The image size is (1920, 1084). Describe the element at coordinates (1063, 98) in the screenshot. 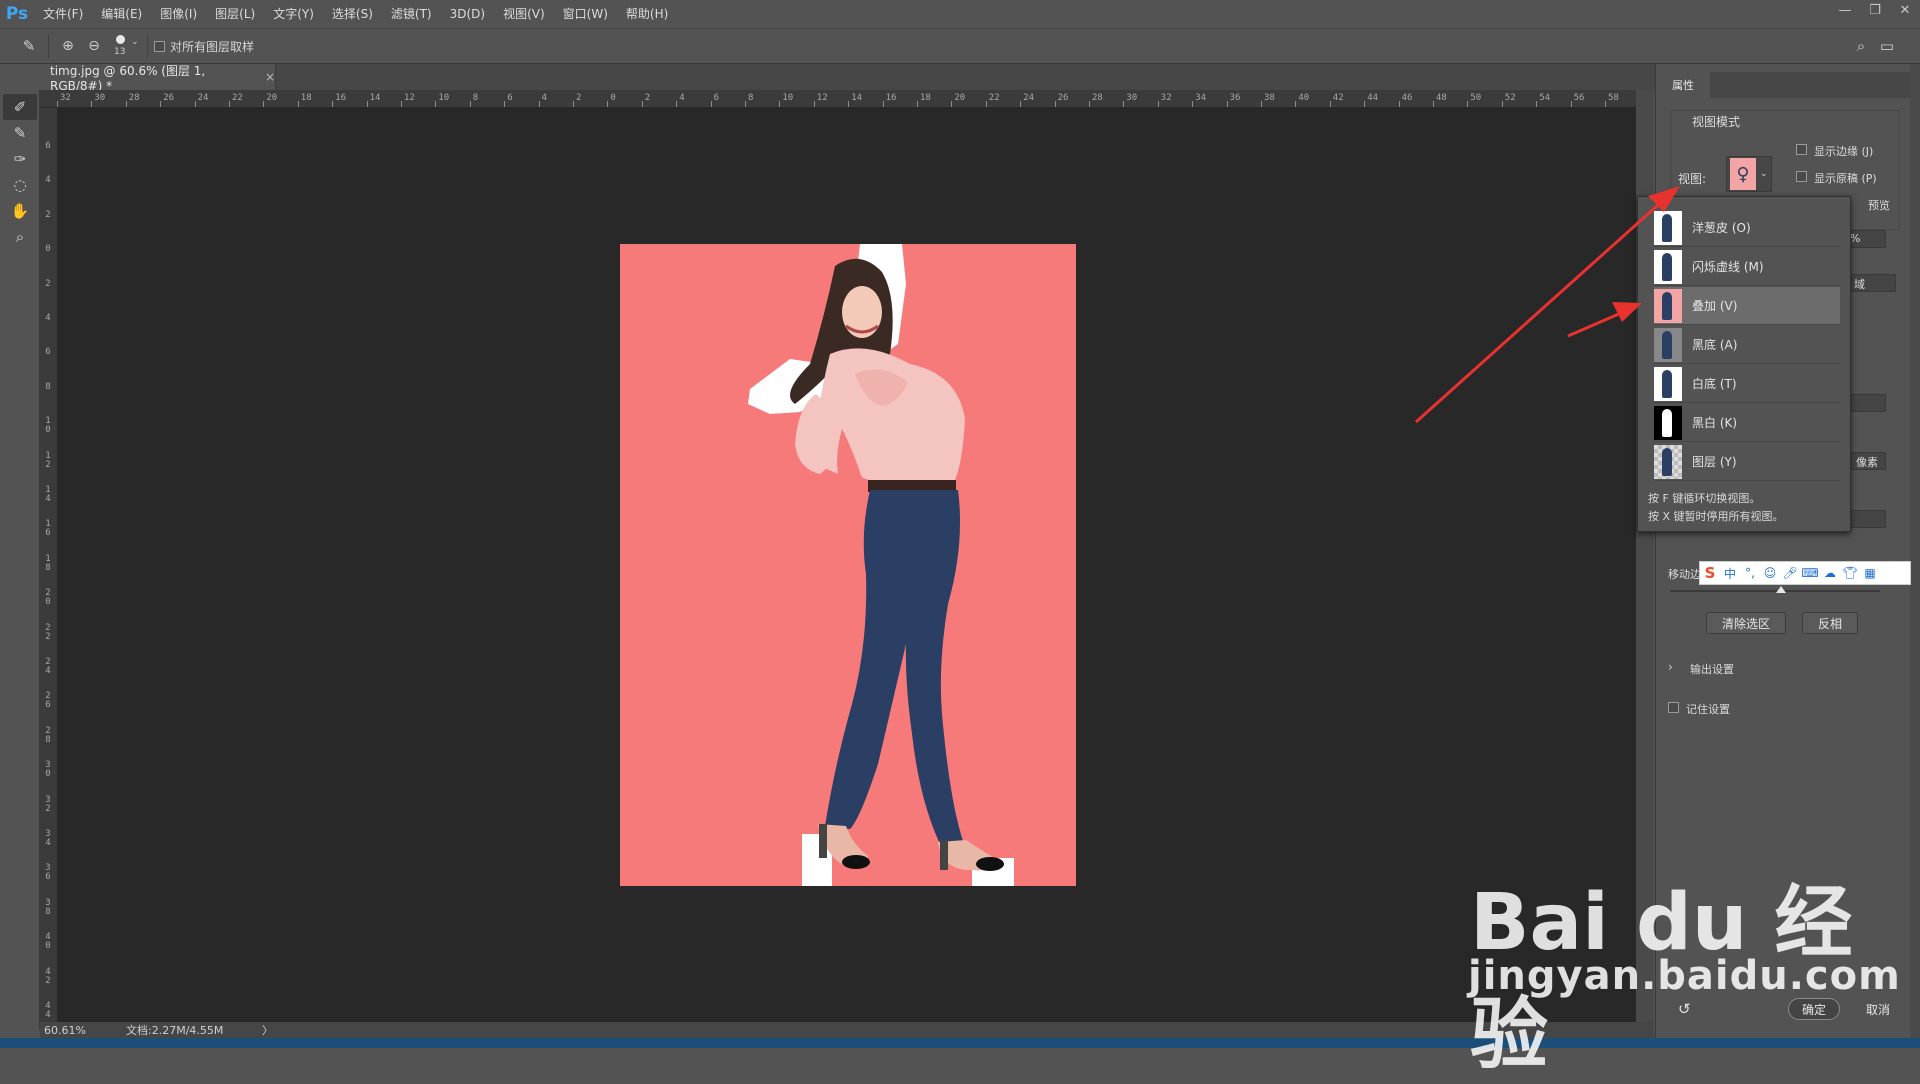

I see `ruler-tick-label: 26` at that location.